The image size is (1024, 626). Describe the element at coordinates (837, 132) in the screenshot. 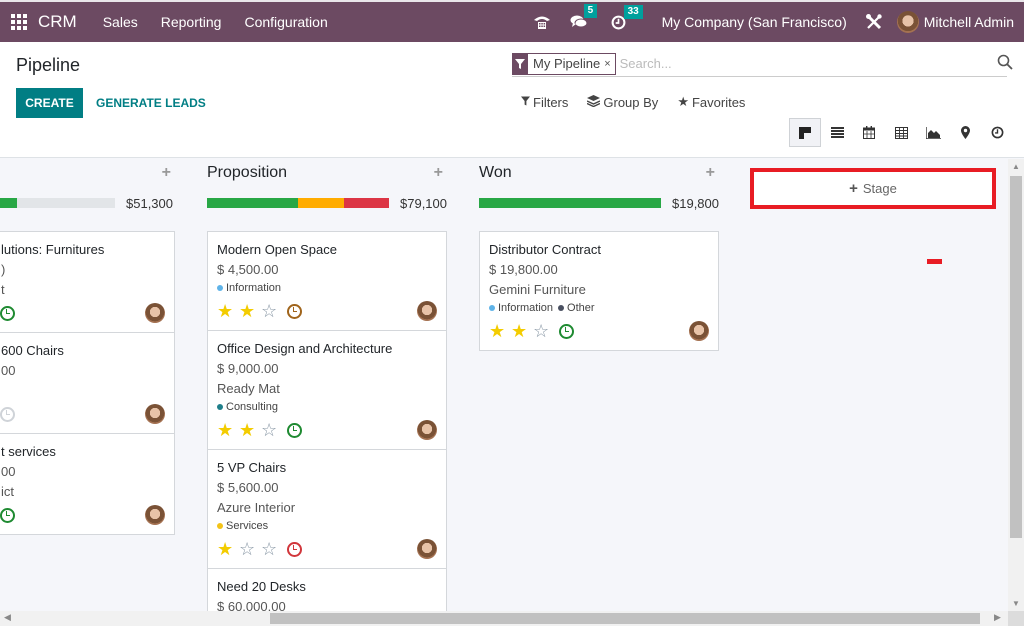

I see `view-list-button` at that location.